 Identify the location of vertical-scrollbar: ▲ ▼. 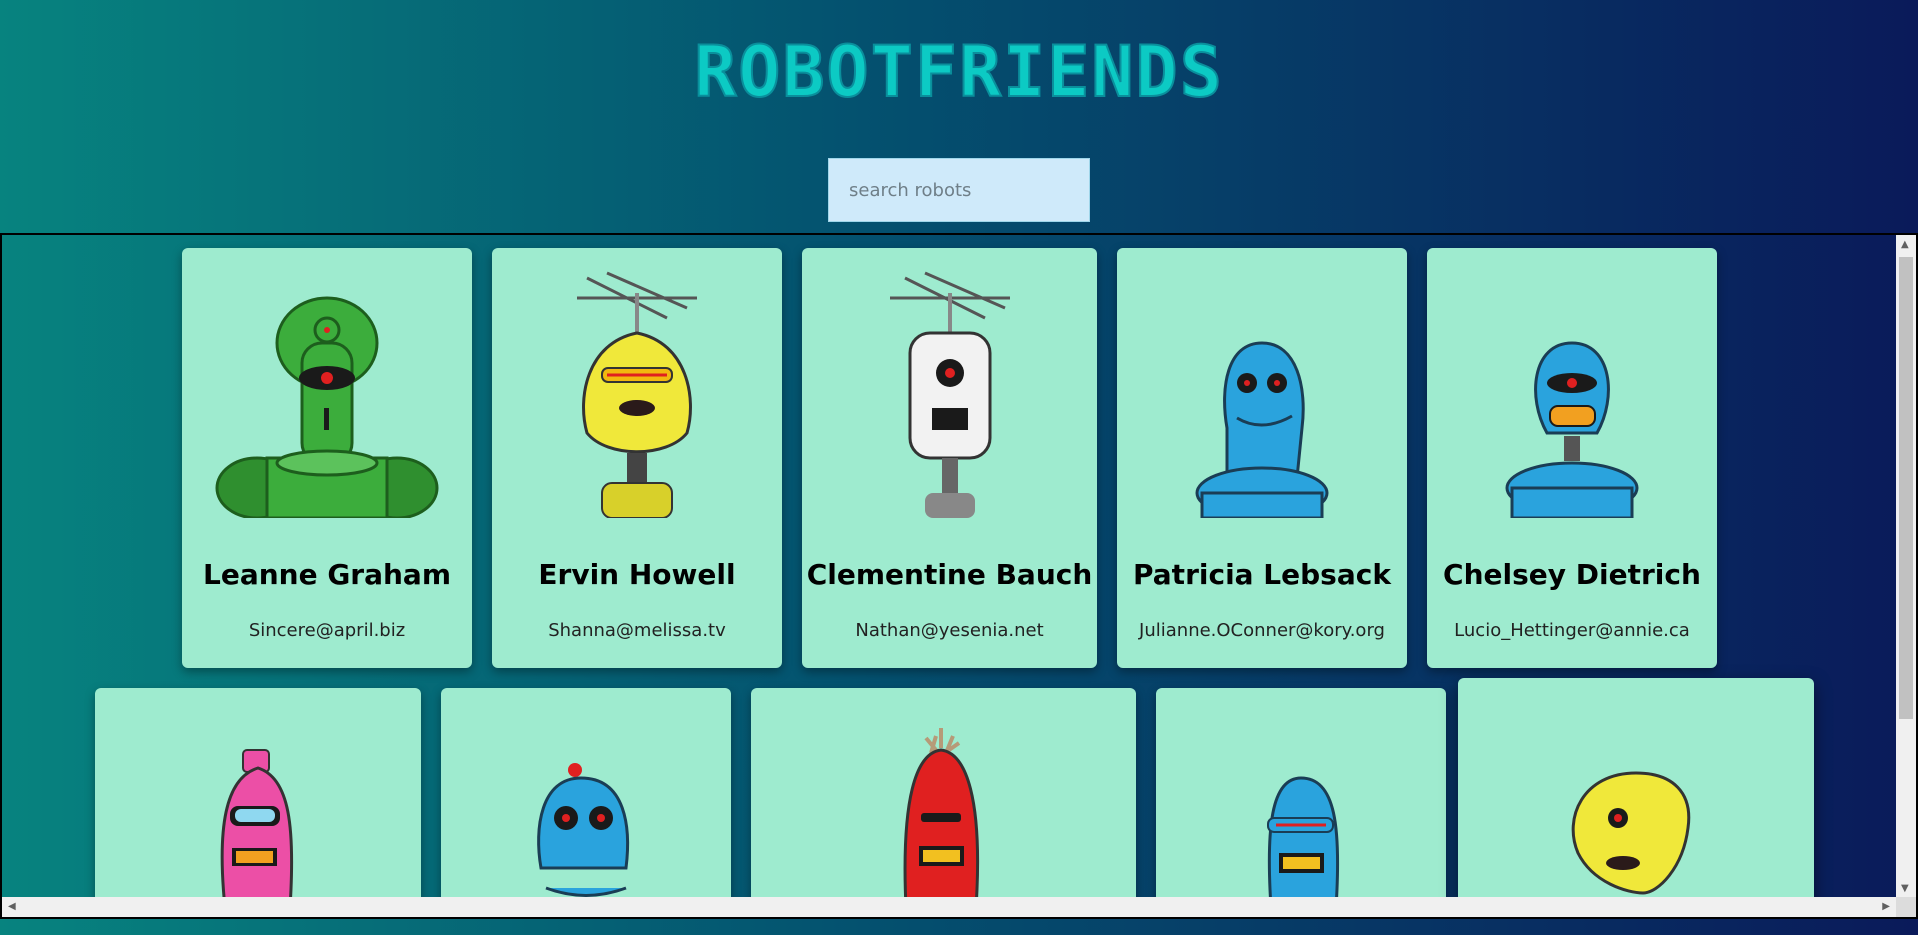
(1906, 567).